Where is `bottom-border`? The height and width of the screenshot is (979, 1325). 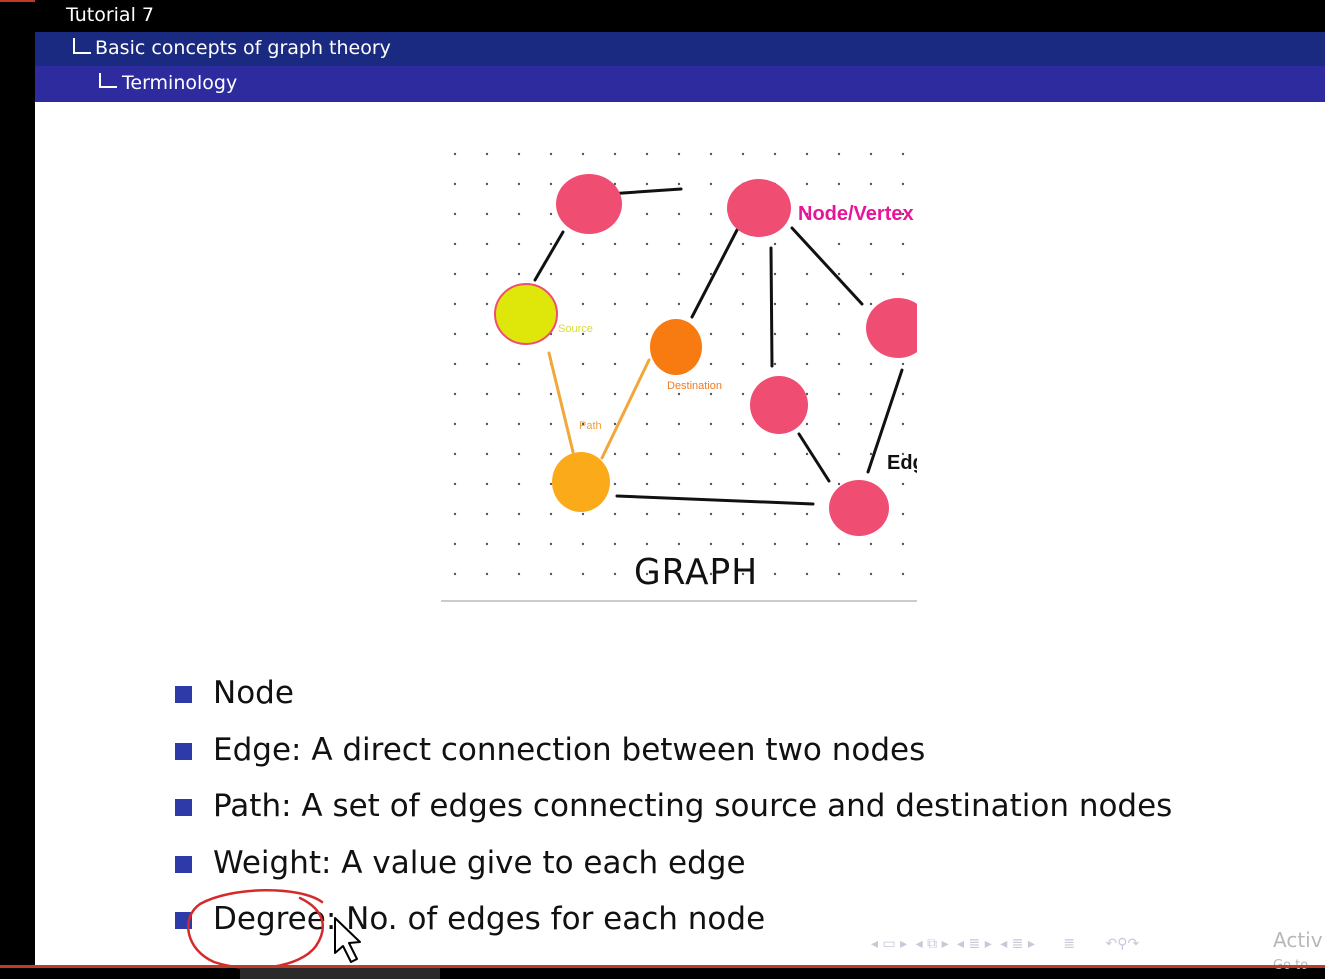
bottom-border is located at coordinates (662, 966).